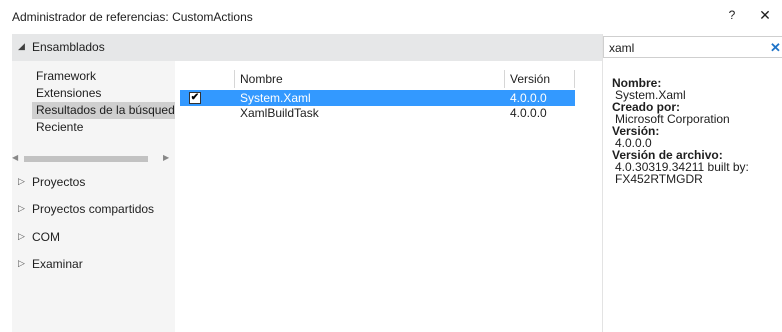 This screenshot has width=782, height=332. I want to click on assembly-name: XamlBuildTask, so click(279, 113).